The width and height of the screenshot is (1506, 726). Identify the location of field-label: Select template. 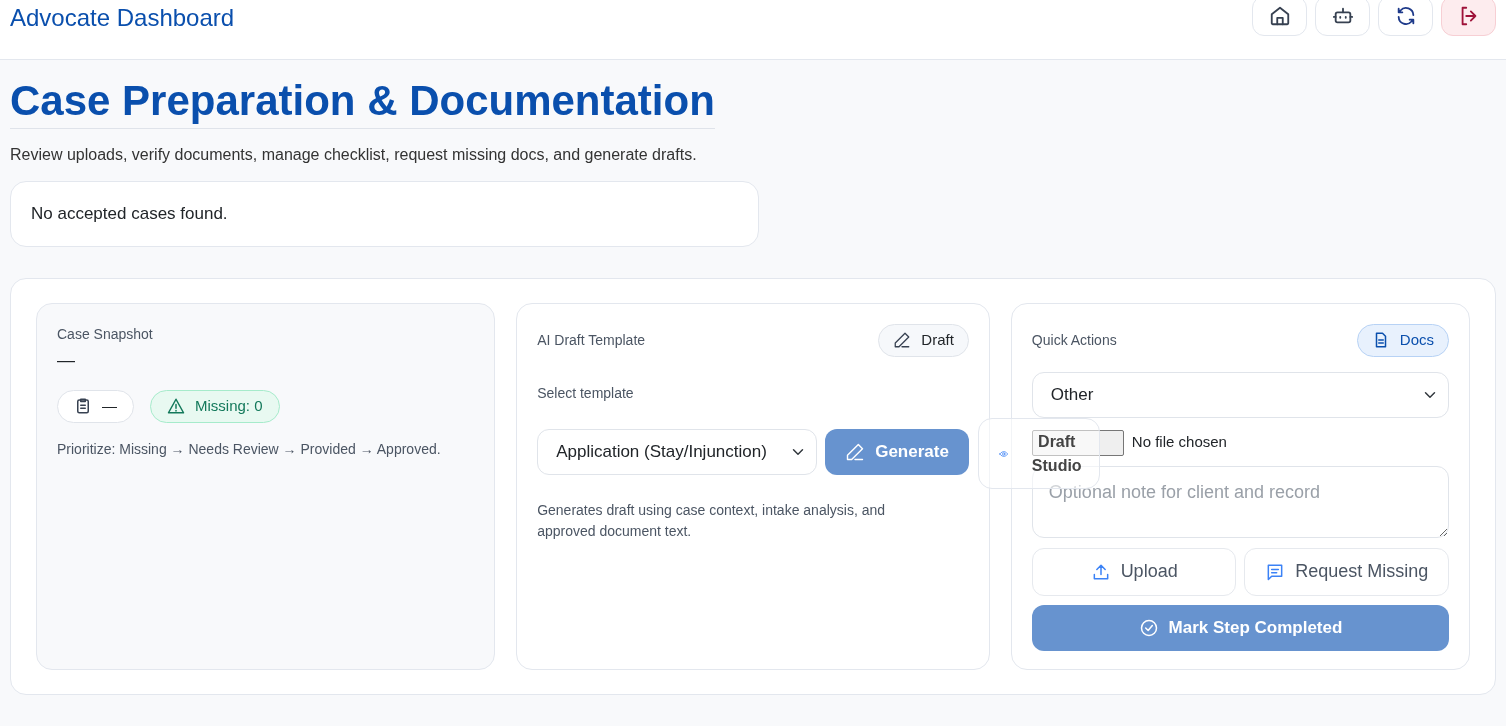
(586, 393).